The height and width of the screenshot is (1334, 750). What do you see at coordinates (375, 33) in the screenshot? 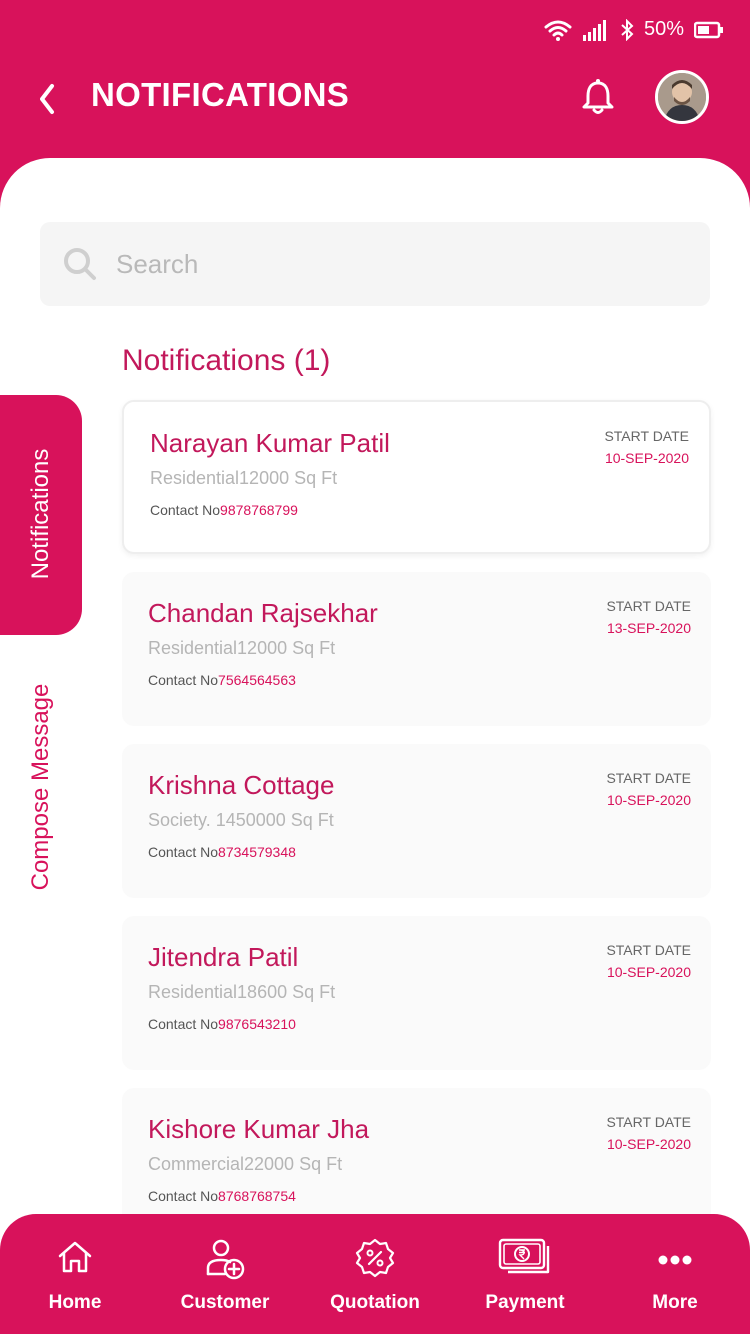
I see `status-bar: 50%` at bounding box center [375, 33].